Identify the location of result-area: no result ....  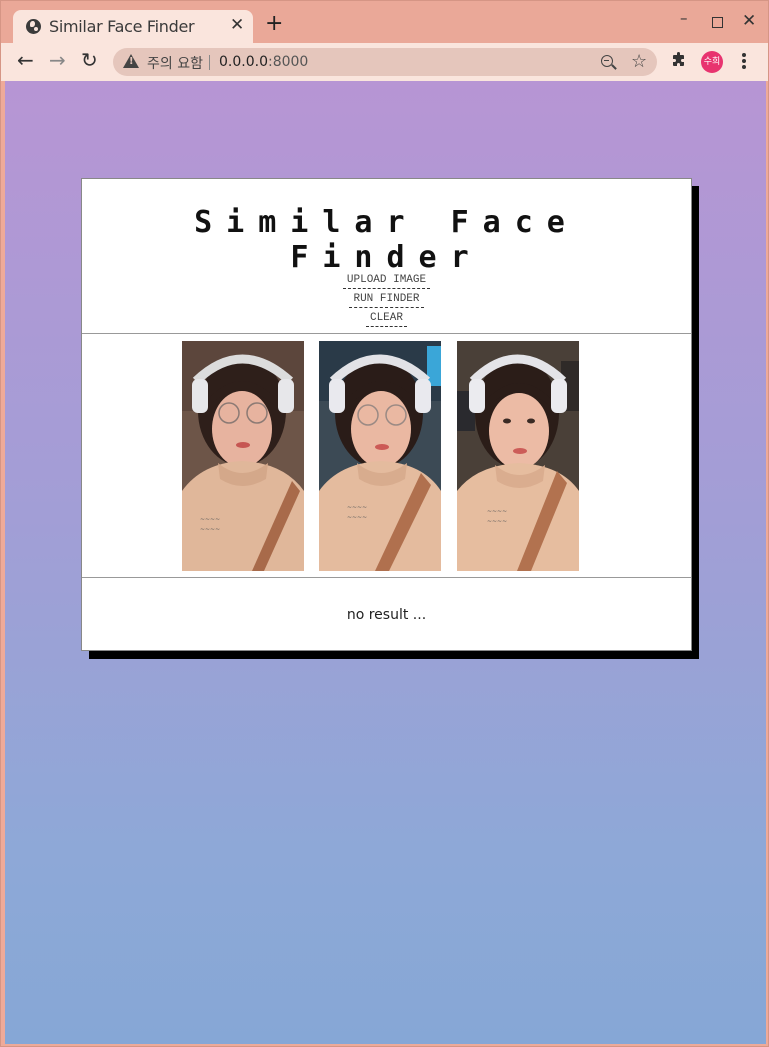
(386, 614).